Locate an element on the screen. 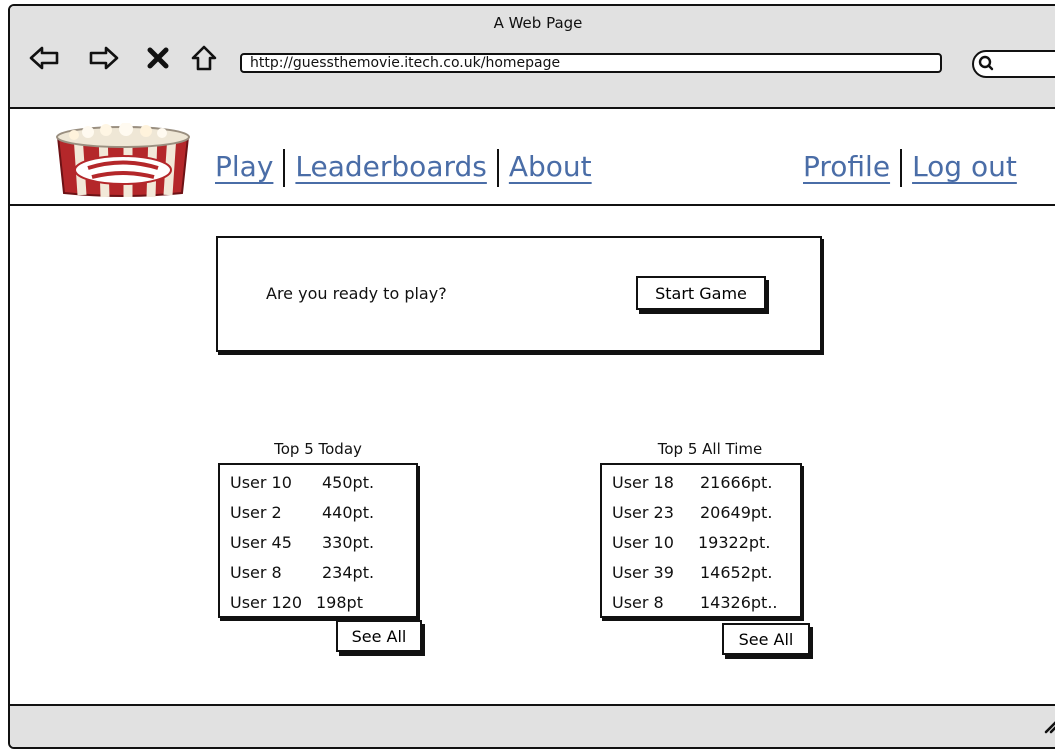 The width and height of the screenshot is (1055, 749). leaderboard-row: User 18 21666pt. is located at coordinates (701, 484).